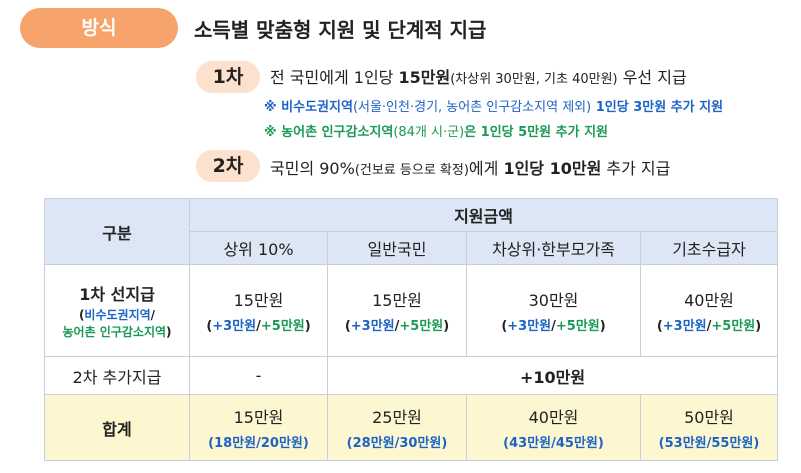 This screenshot has width=801, height=473. I want to click on cell-total-near-poor: 40만원 (43만원/45만원), so click(553, 427).